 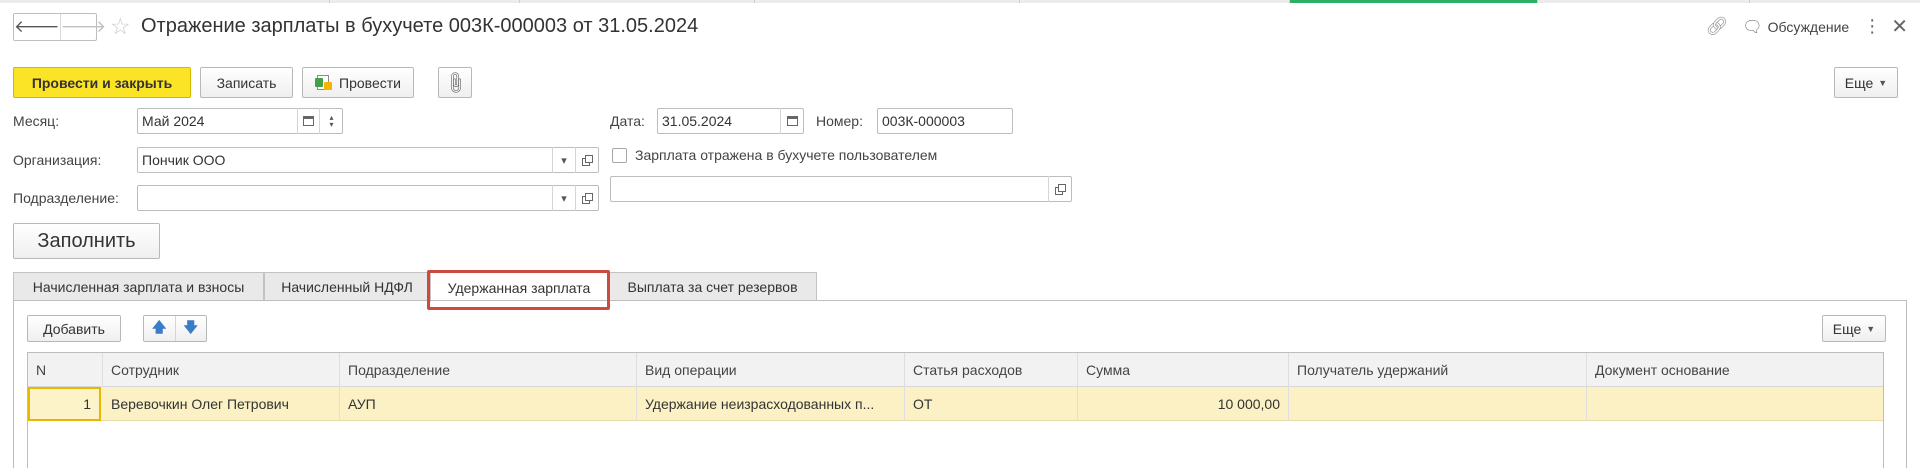 What do you see at coordinates (627, 121) in the screenshot?
I see `date-label: Дата:` at bounding box center [627, 121].